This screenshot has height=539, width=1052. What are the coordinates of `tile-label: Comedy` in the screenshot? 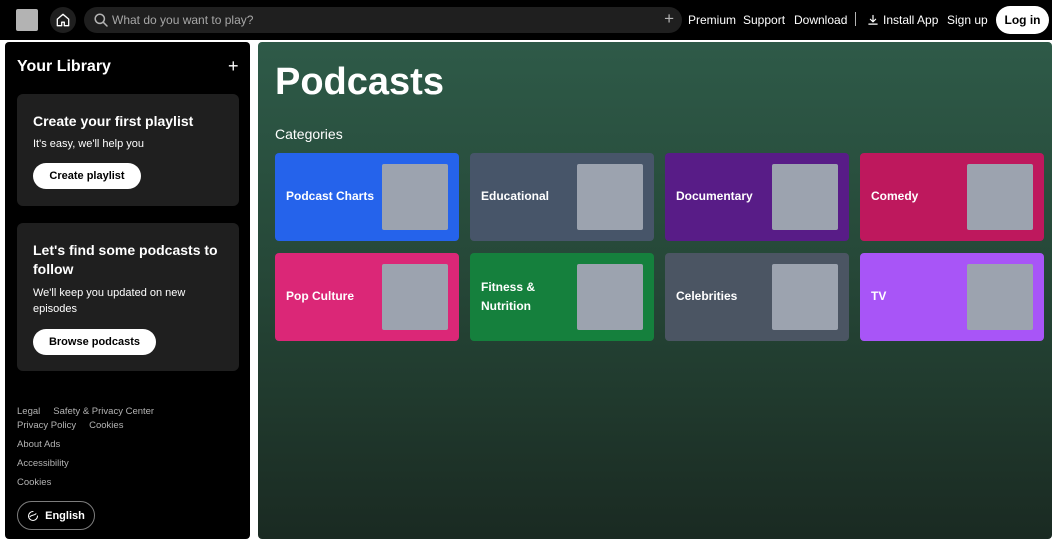 It's located at (895, 196).